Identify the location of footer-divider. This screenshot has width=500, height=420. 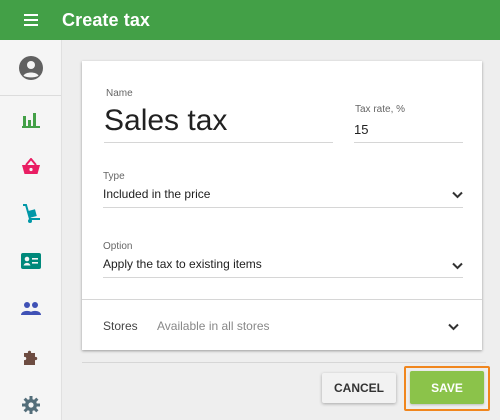
(284, 362).